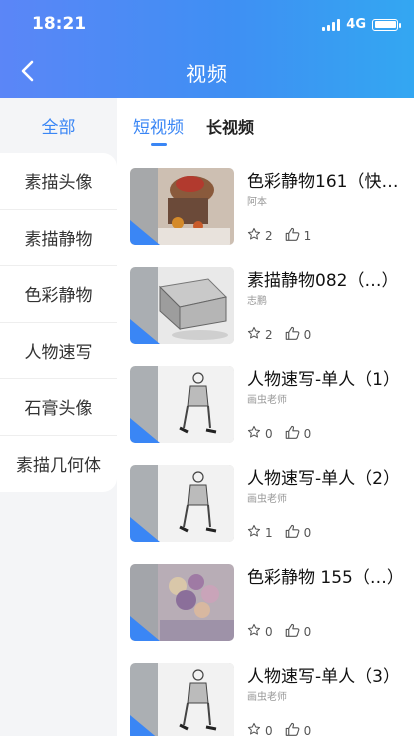 This screenshot has height=736, width=414. What do you see at coordinates (58, 181) in the screenshot?
I see `category-item: 素描头像` at bounding box center [58, 181].